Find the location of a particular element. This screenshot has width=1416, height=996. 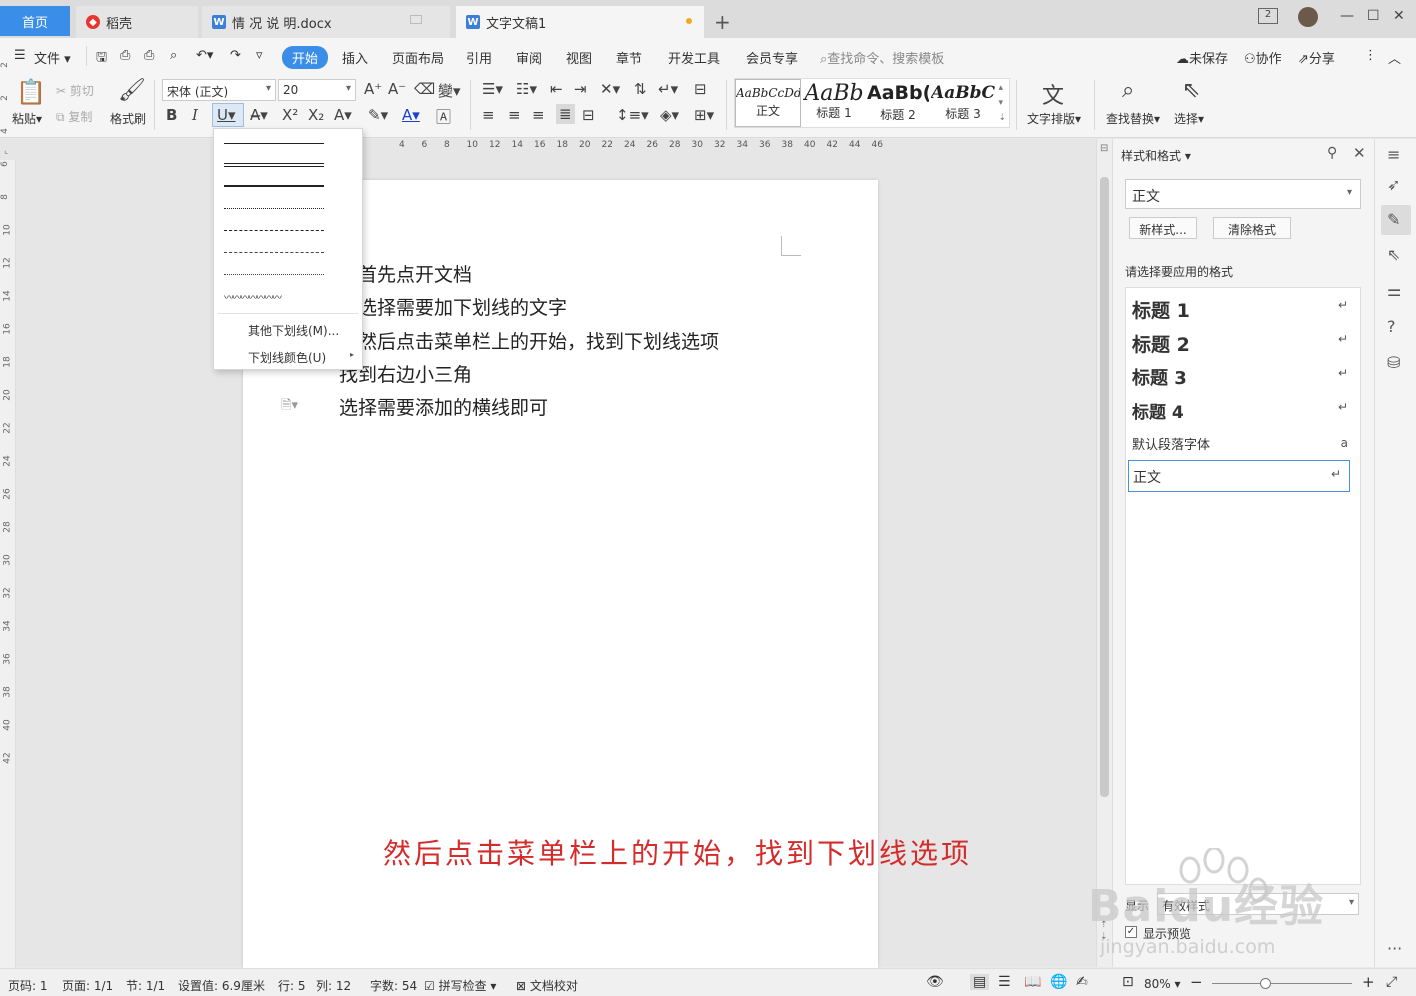

menu-vip: 会员专享 is located at coordinates (772, 57).